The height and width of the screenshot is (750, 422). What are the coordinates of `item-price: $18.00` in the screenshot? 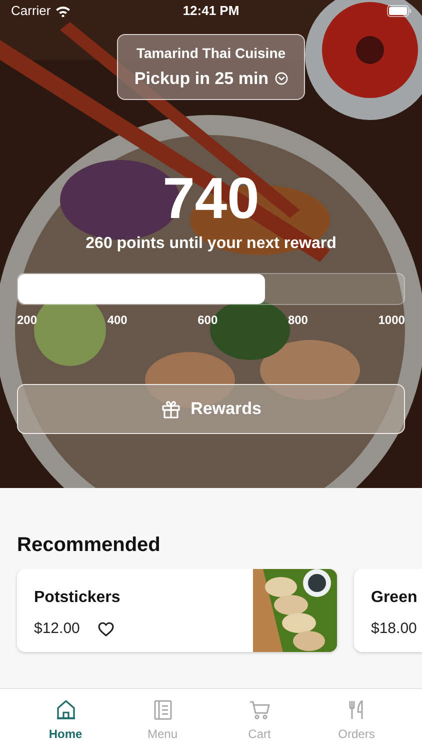 It's located at (394, 629).